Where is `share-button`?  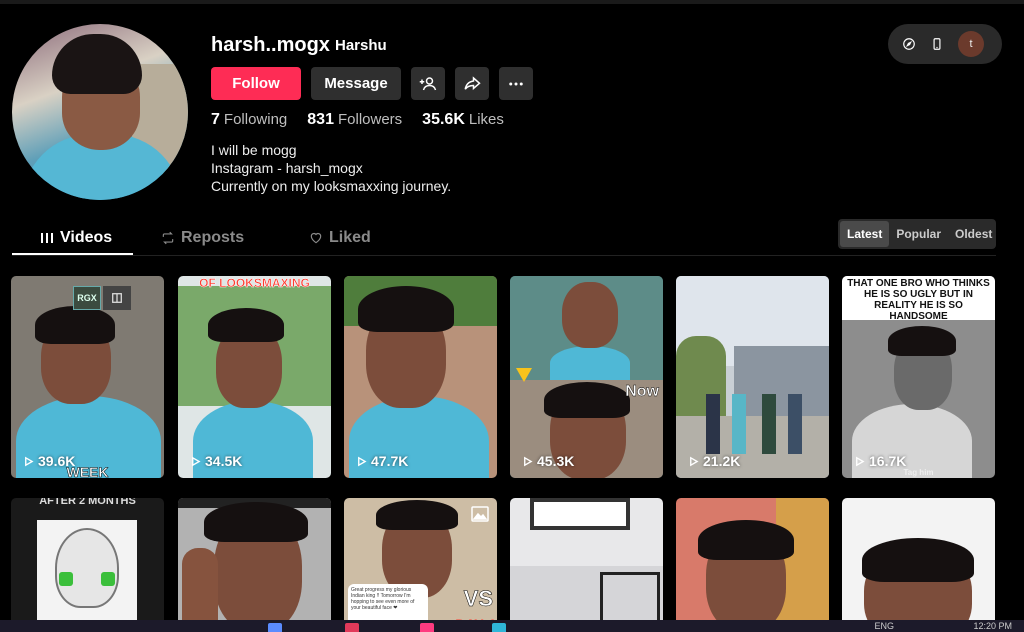
share-button is located at coordinates (472, 83).